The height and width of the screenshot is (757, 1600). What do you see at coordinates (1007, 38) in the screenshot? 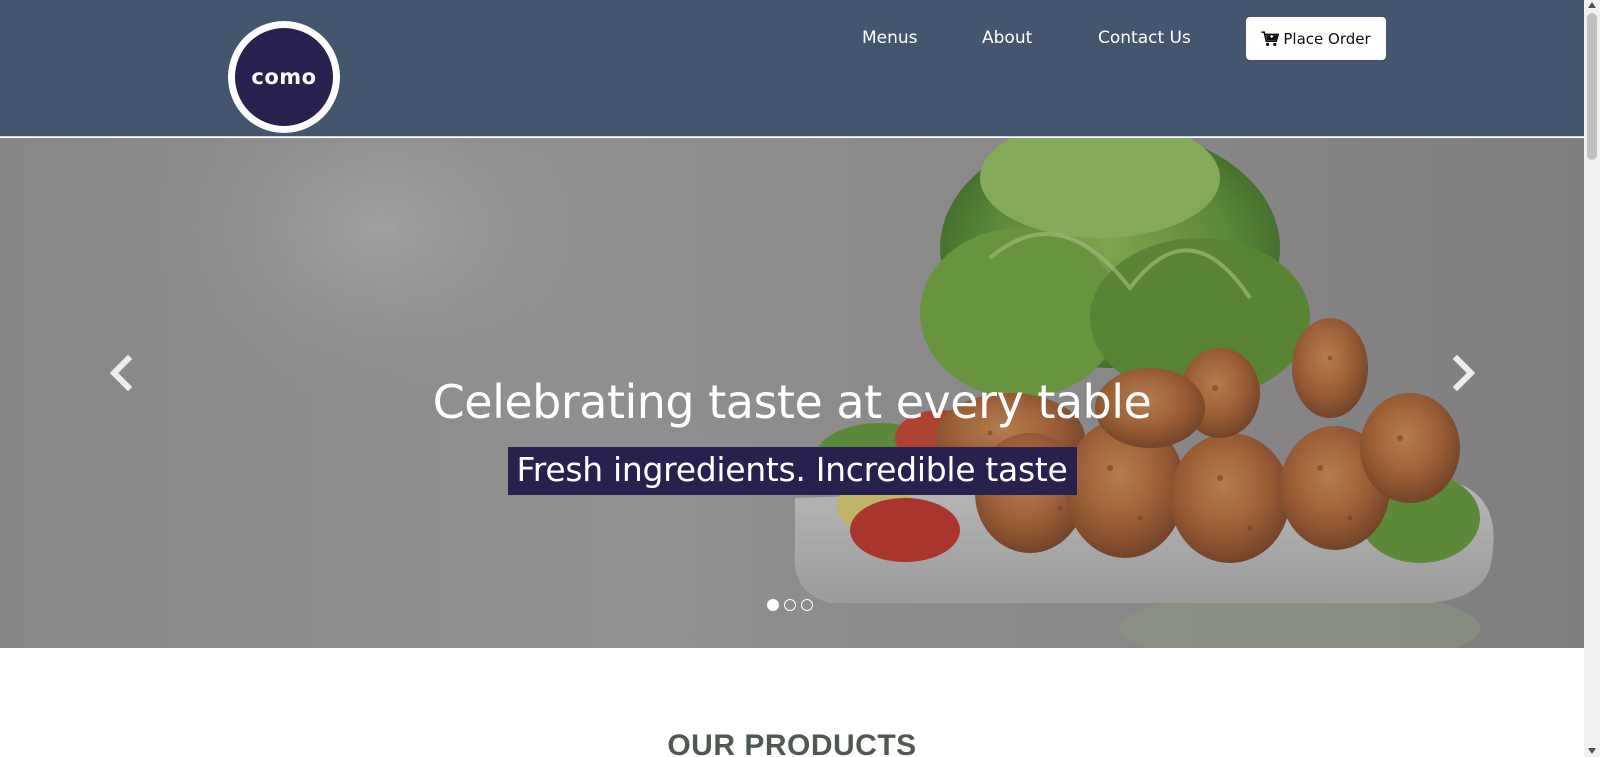
I see `nav-link-about: About` at bounding box center [1007, 38].